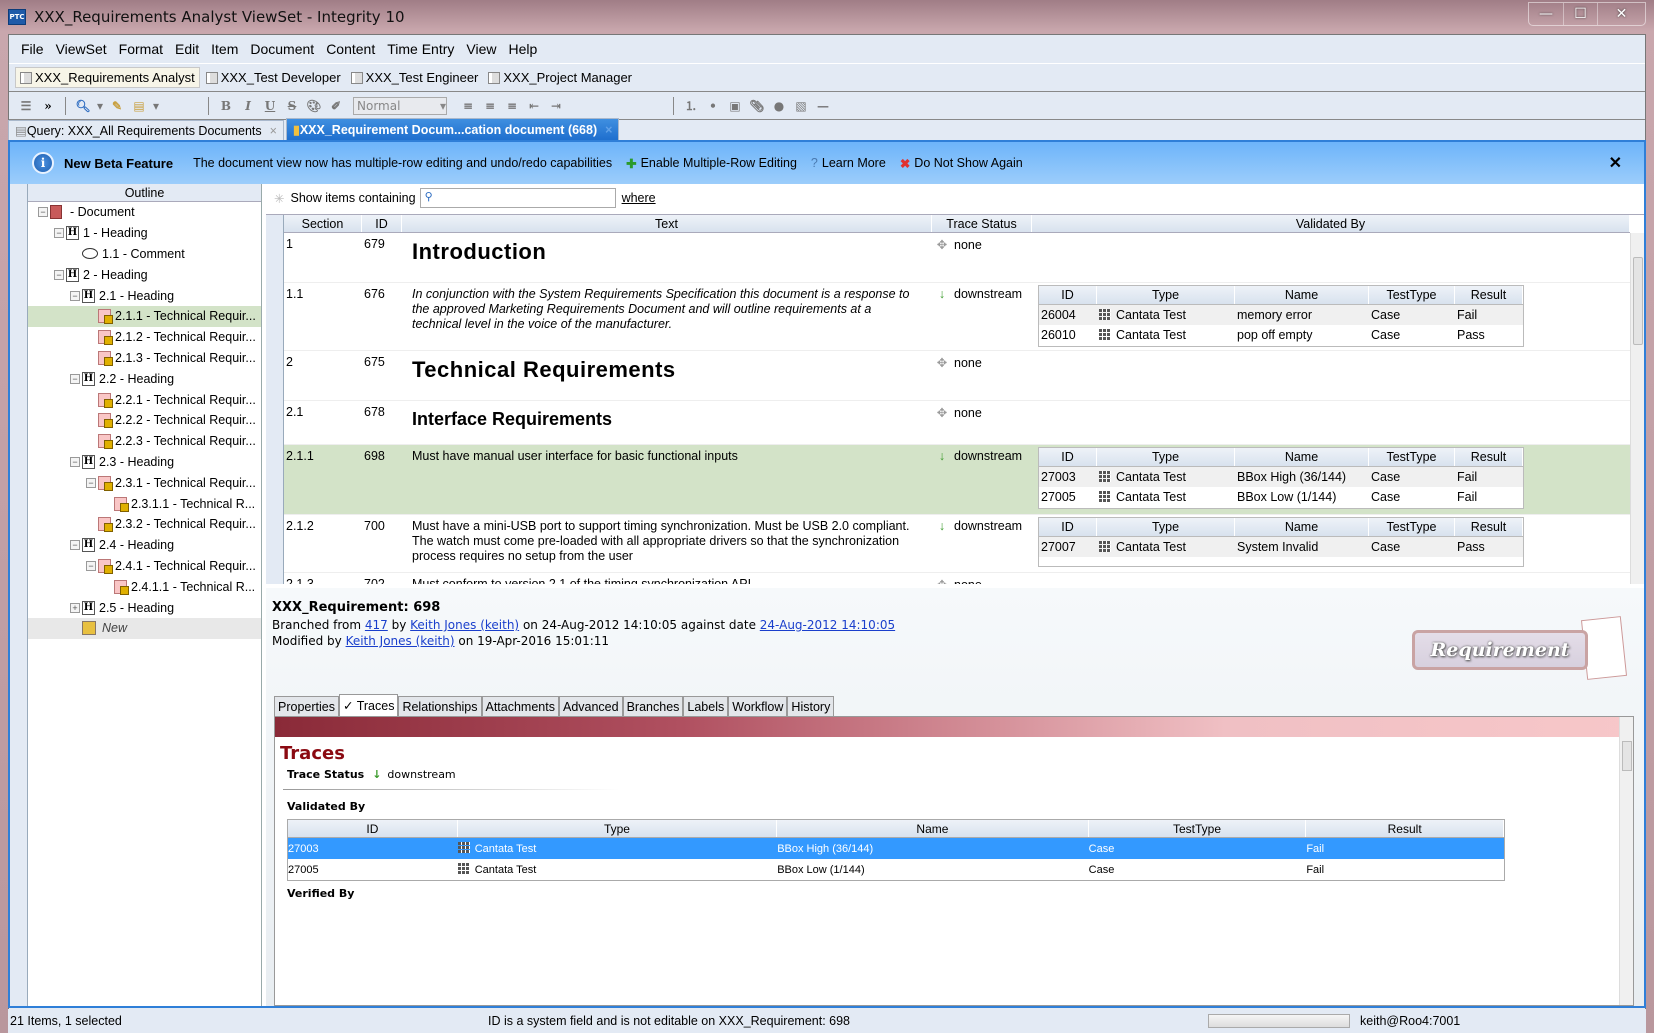 This screenshot has width=1654, height=1033. What do you see at coordinates (144, 607) in the screenshot?
I see `outline-node: + H 2.5 - Heading` at bounding box center [144, 607].